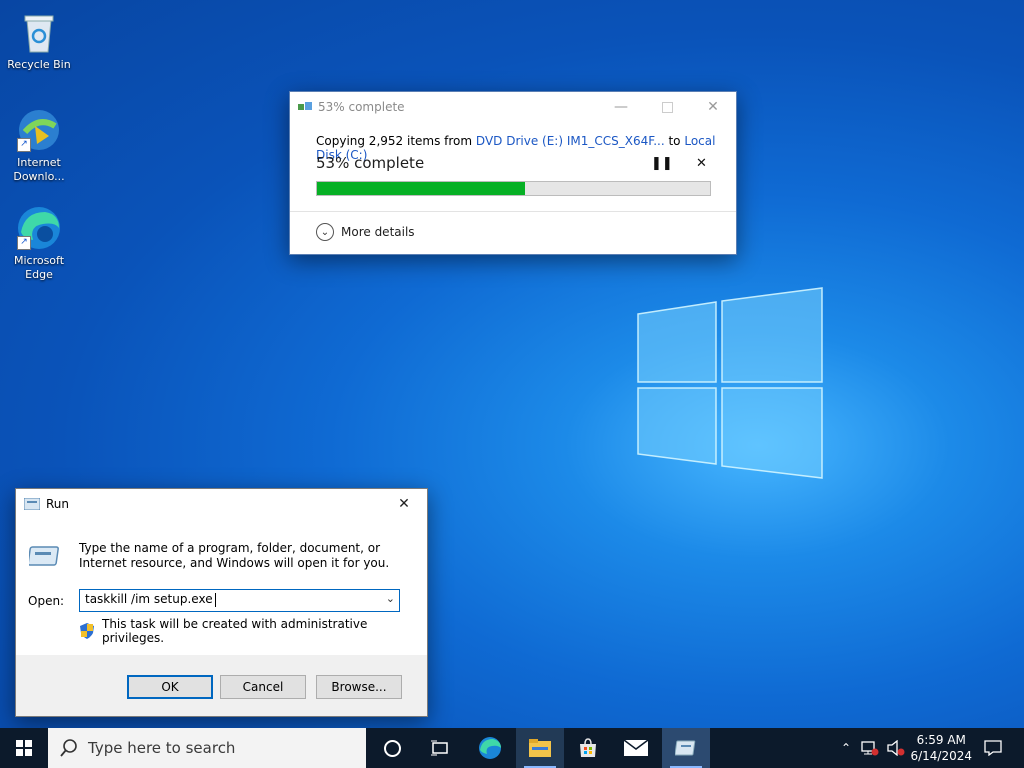 This screenshot has height=768, width=1024. What do you see at coordinates (730, 383) in the screenshot?
I see `windows-logo-wallpaper` at bounding box center [730, 383].